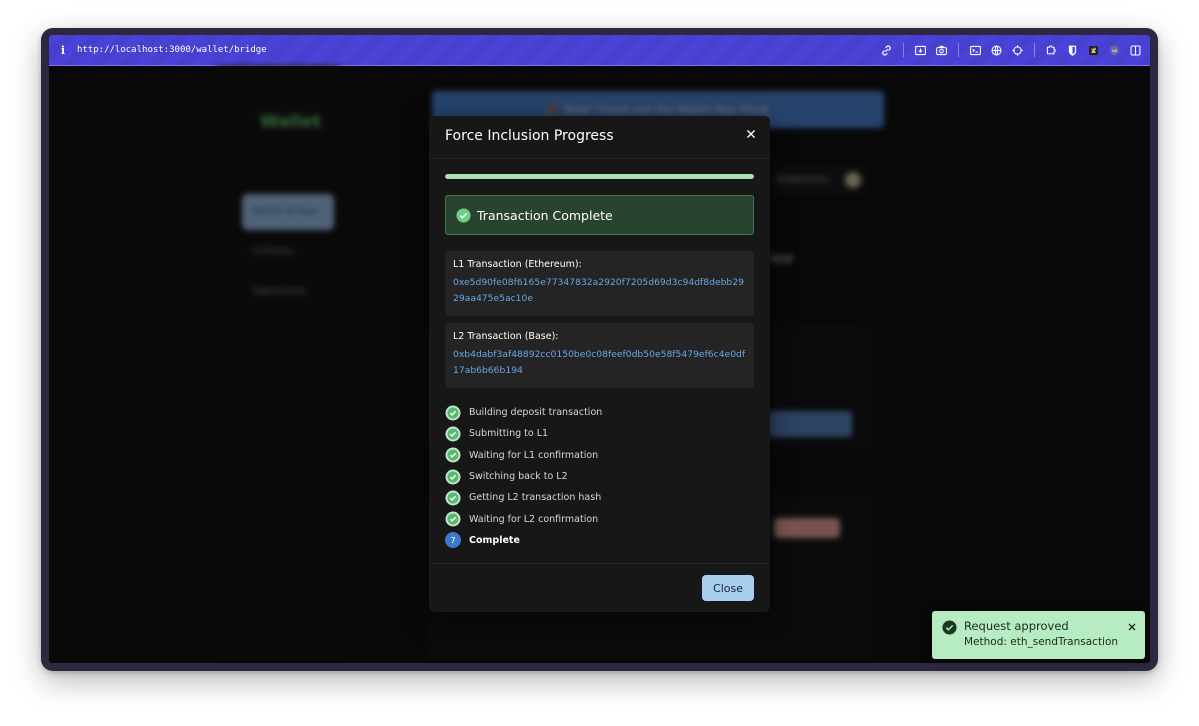 This screenshot has height=726, width=1199. Describe the element at coordinates (534, 455) in the screenshot. I see `step-label: Waiting for L1 confirmation` at that location.